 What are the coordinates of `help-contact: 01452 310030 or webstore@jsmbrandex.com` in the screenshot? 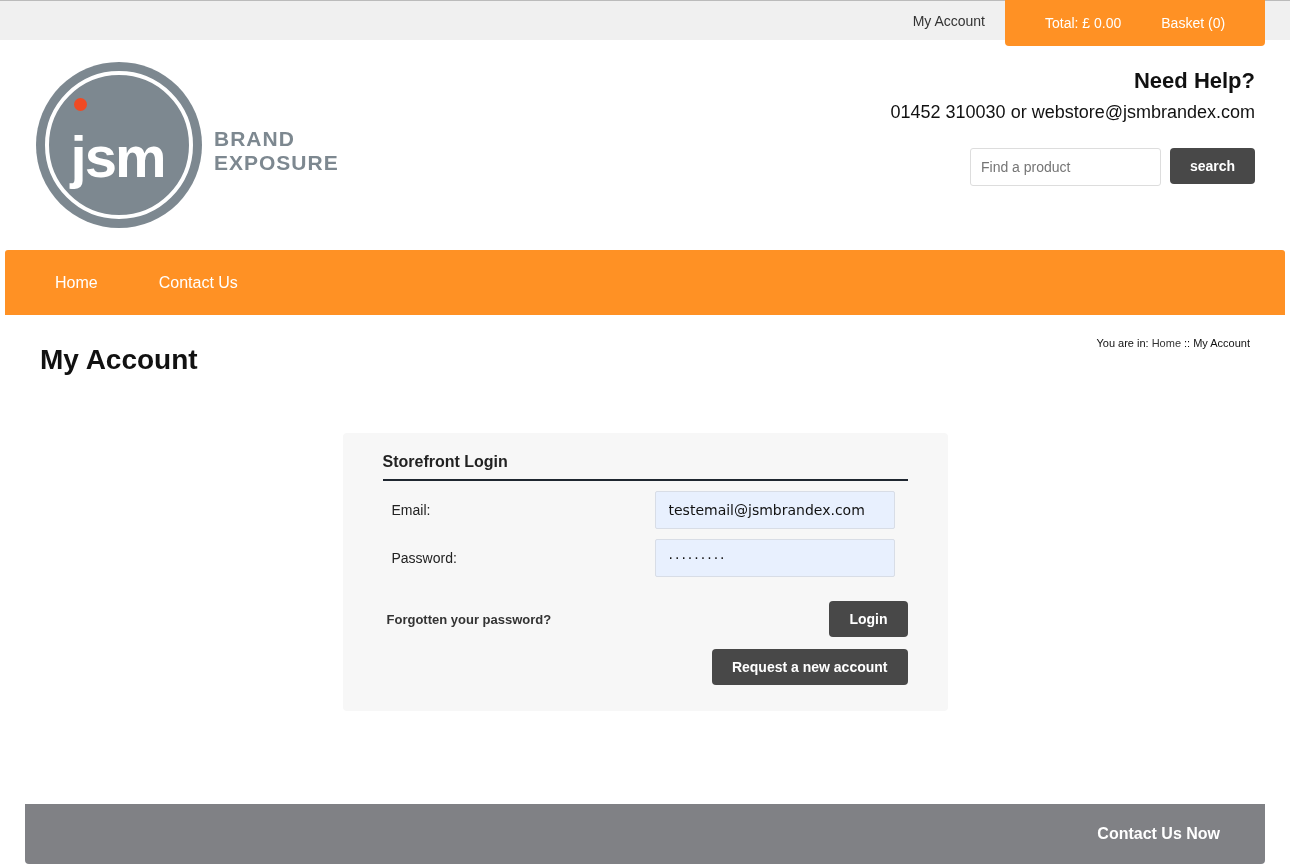 It's located at (1072, 112).